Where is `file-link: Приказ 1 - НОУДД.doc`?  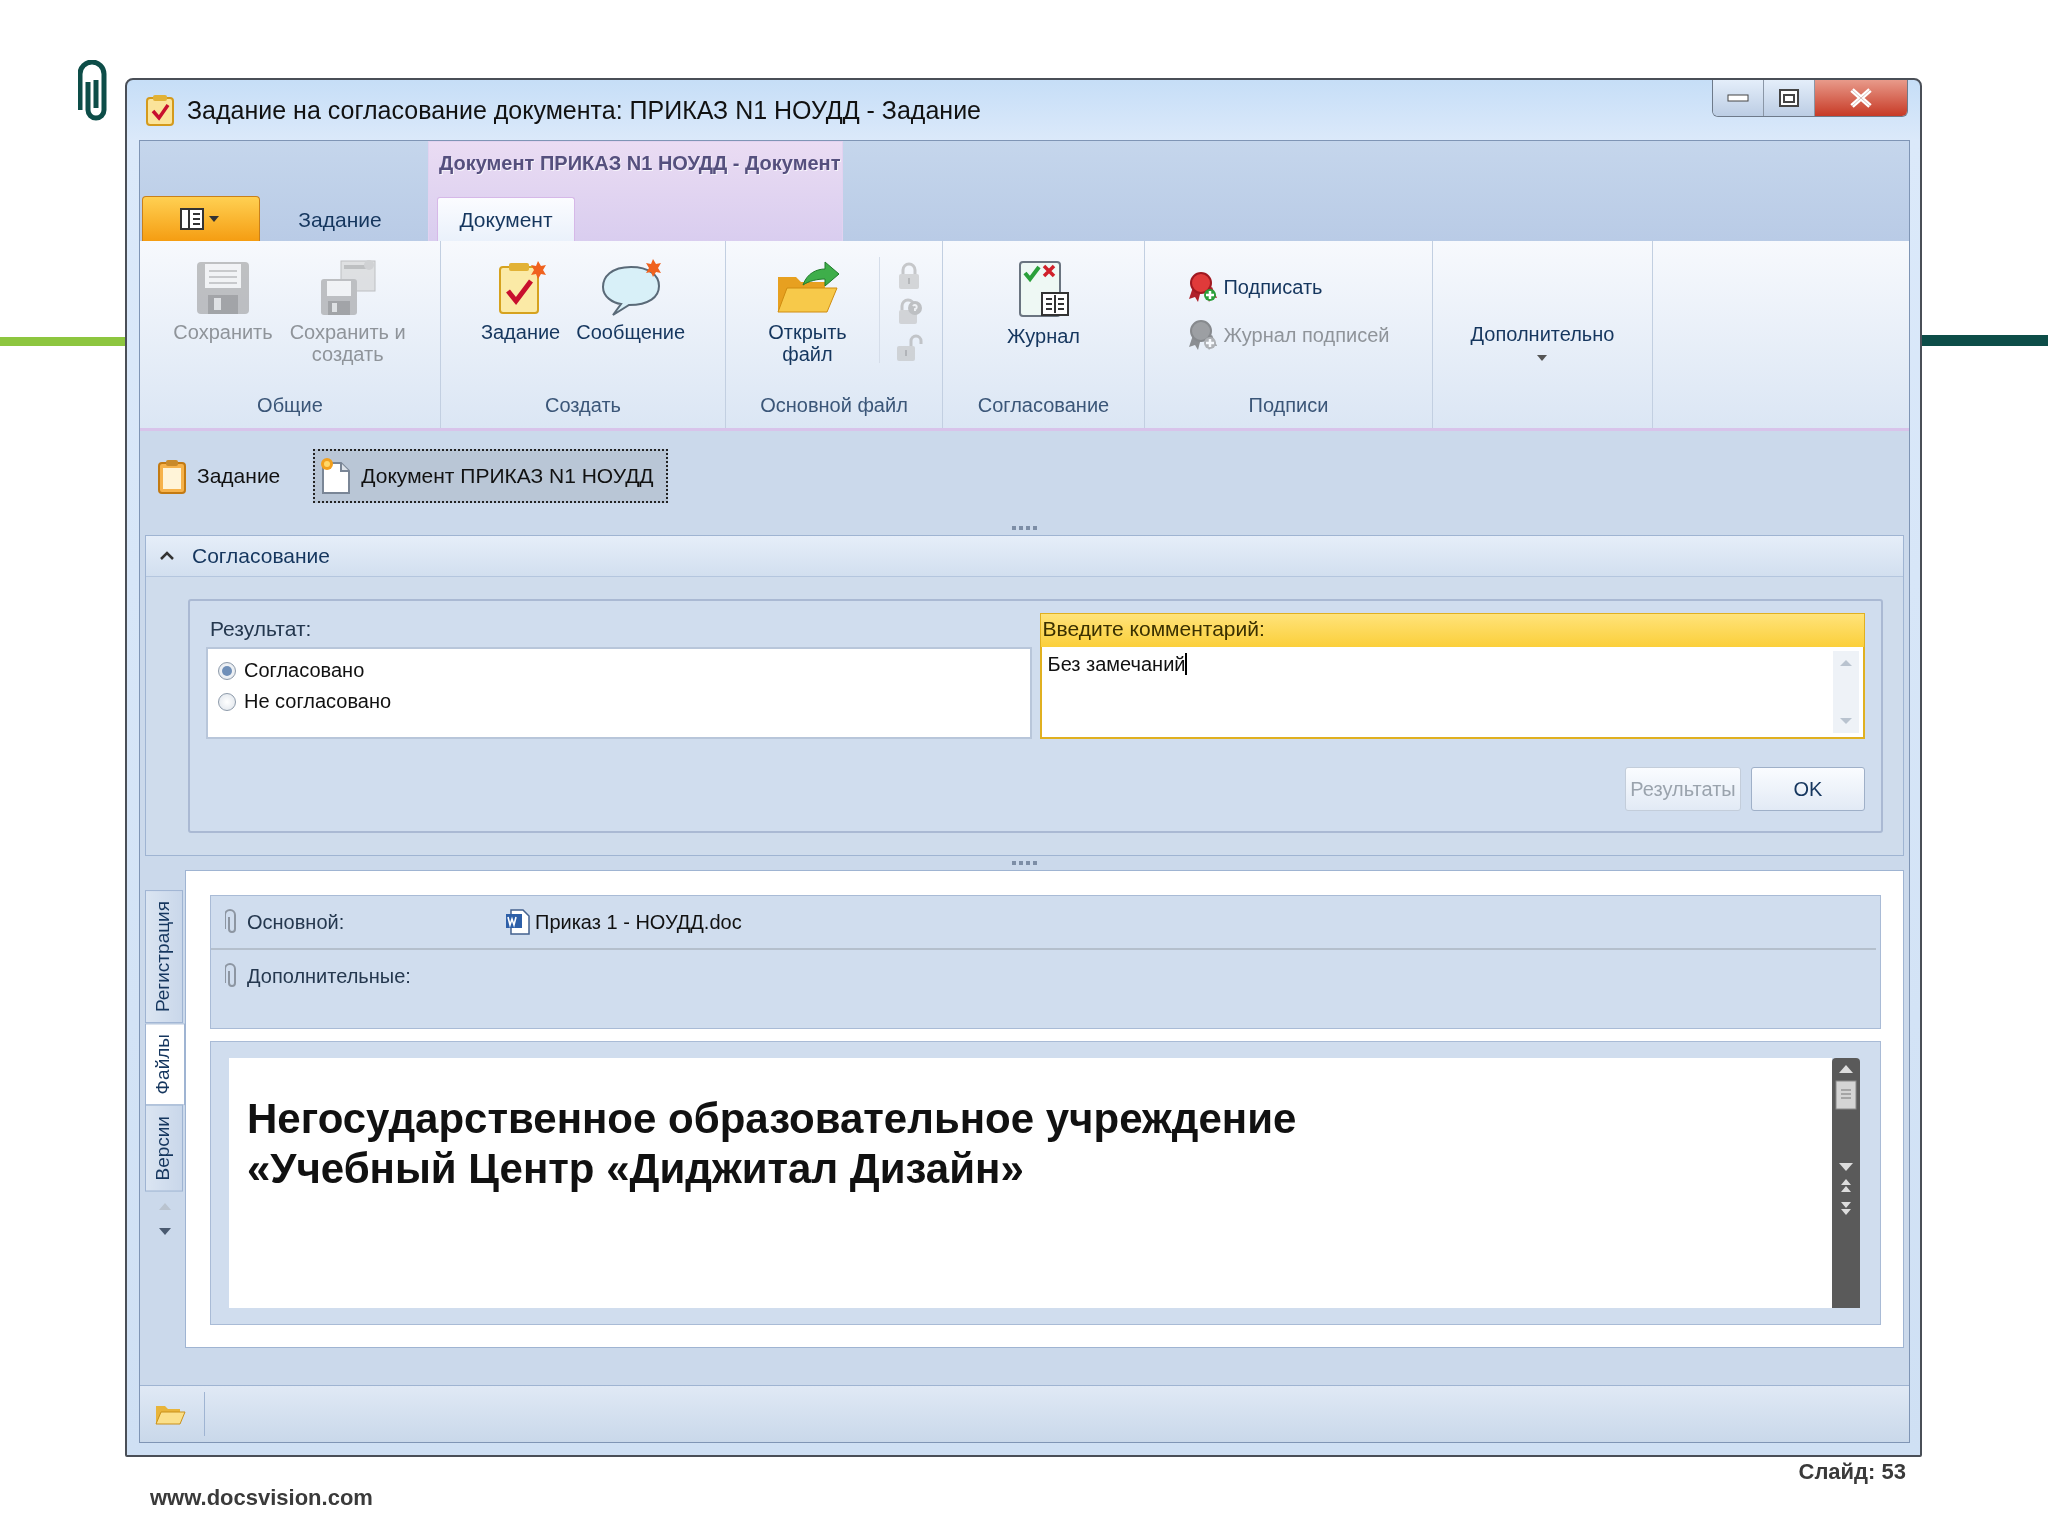
file-link: Приказ 1 - НОУДД.doc is located at coordinates (623, 922).